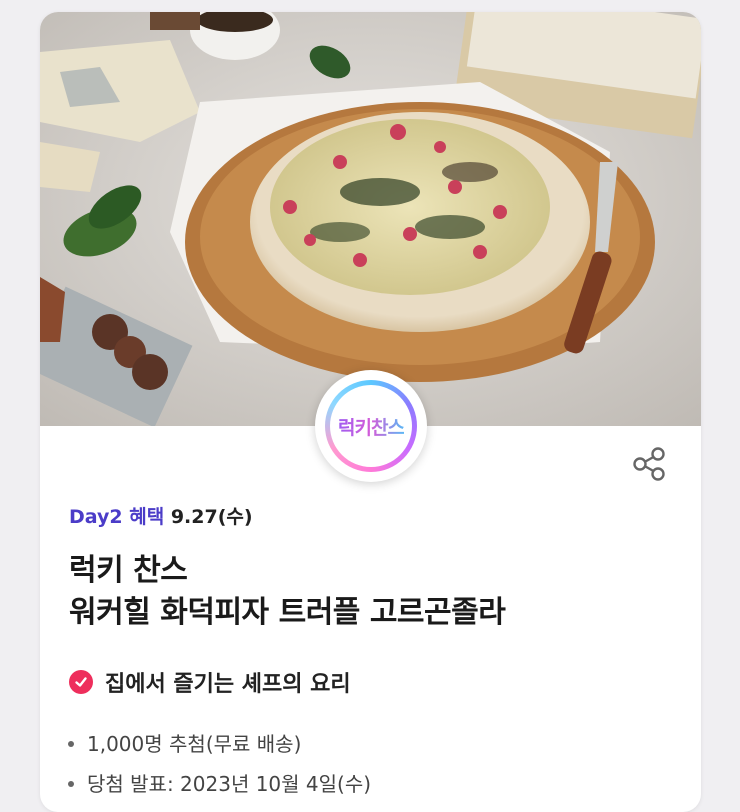  What do you see at coordinates (81, 682) in the screenshot?
I see `check-circle-icon` at bounding box center [81, 682].